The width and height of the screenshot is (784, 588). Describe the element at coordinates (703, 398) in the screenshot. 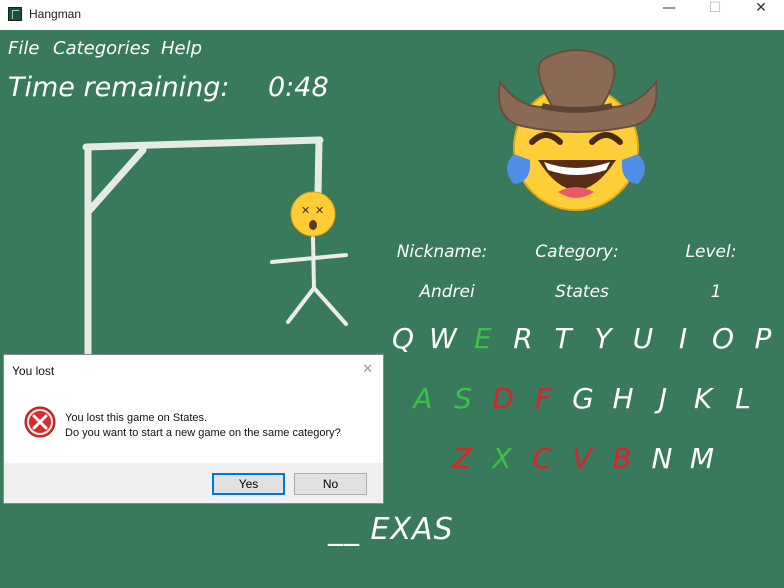

I see `letter-key-k: K` at that location.